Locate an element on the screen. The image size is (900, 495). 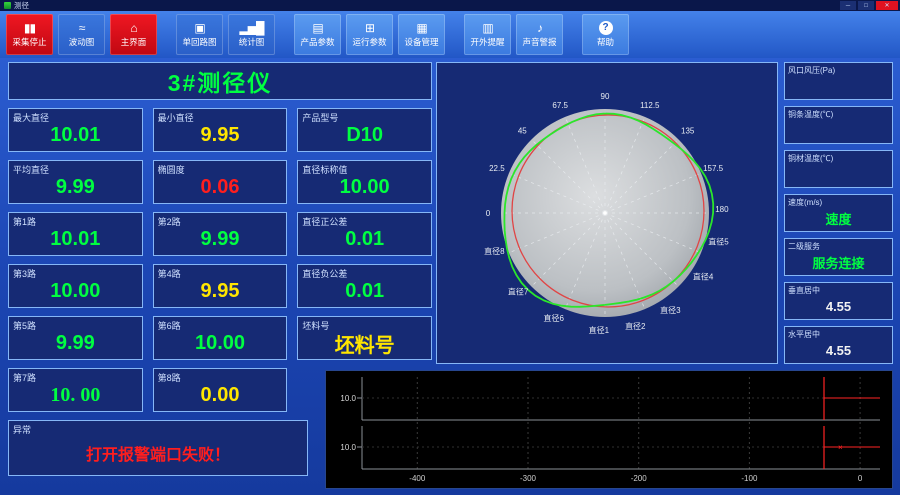
stop-icon: ▮▮ is located at coordinates (29, 28).